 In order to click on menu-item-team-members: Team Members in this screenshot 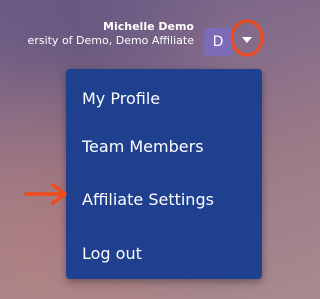, I will do `click(143, 147)`.